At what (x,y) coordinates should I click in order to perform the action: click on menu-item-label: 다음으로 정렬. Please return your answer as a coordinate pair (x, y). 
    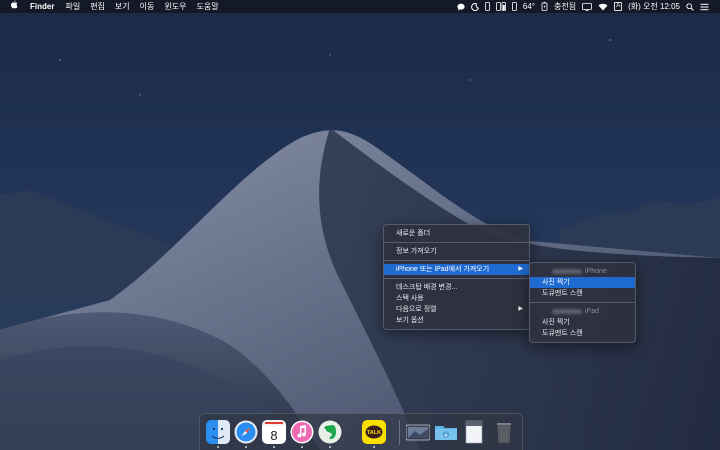
    Looking at the image, I should click on (416, 309).